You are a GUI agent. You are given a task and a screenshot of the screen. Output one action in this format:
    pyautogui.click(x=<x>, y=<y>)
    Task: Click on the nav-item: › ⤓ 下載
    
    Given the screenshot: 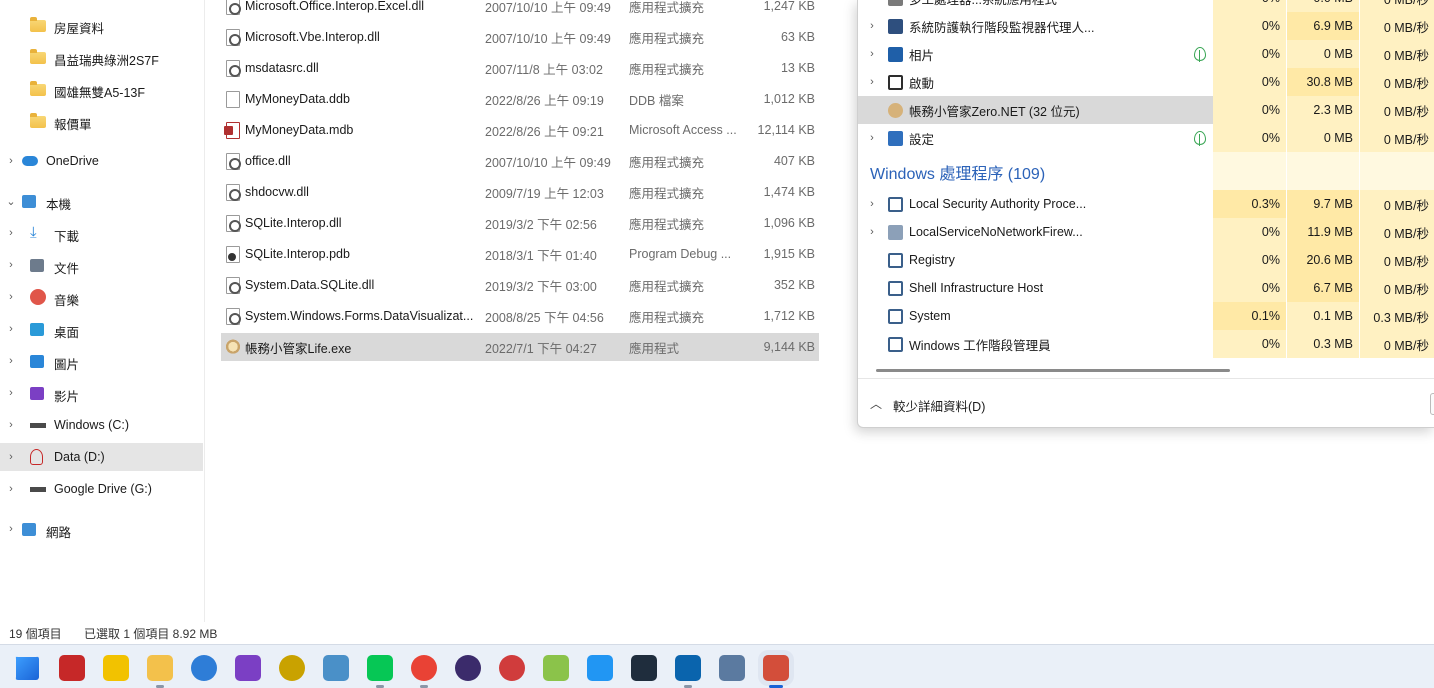 What is the action you would take?
    pyautogui.click(x=101, y=233)
    